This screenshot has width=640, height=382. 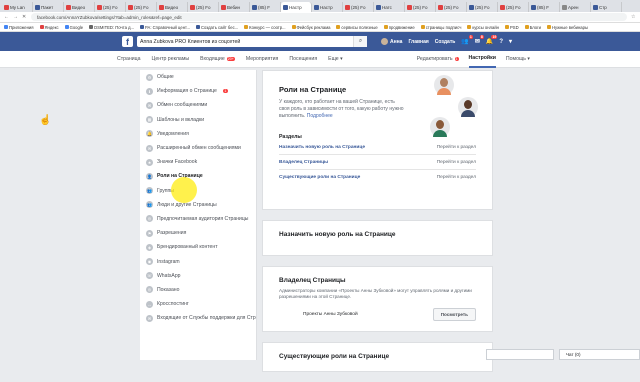 What do you see at coordinates (198, 276) in the screenshot?
I see `sidebar-item: ☏ WhatsApp` at bounding box center [198, 276].